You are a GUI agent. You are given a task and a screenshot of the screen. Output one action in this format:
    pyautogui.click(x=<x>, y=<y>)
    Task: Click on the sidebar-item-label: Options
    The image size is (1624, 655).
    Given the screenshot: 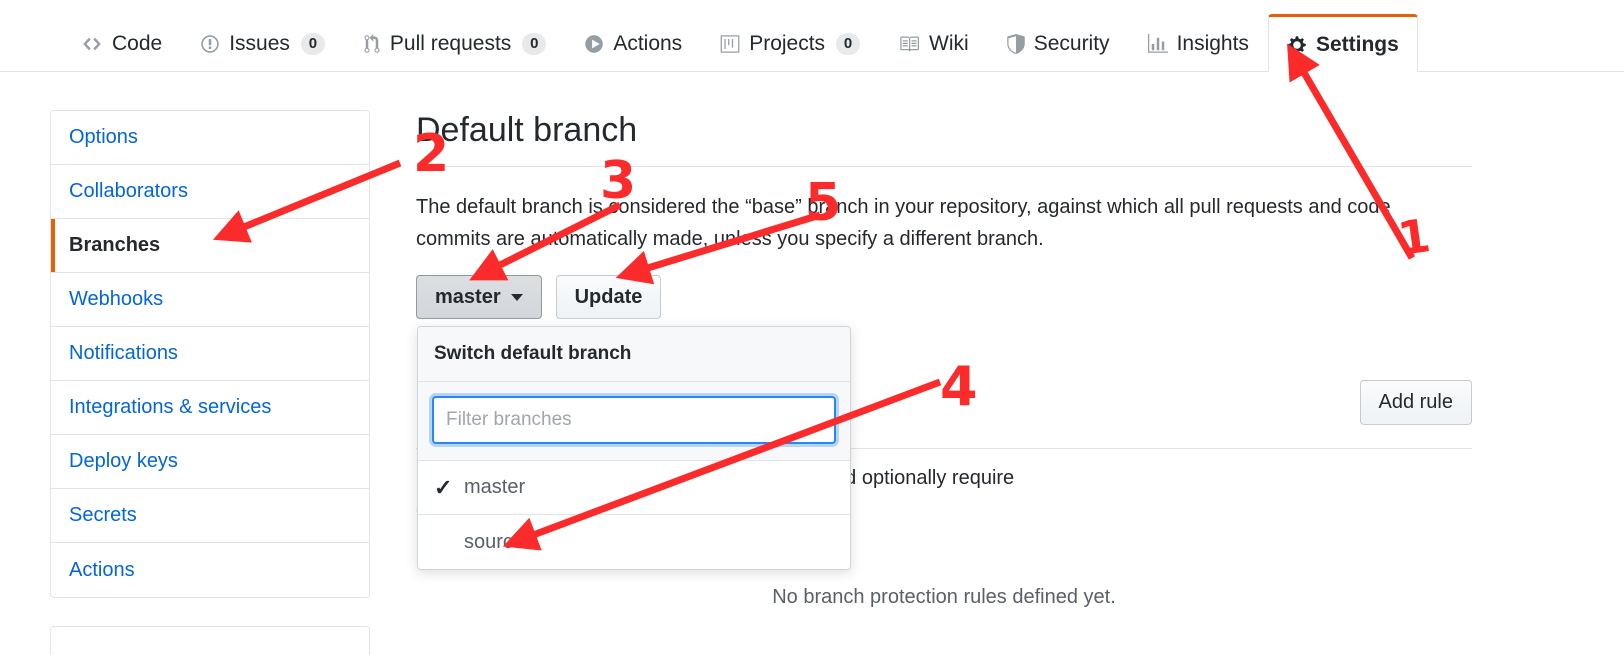 What is the action you would take?
    pyautogui.click(x=103, y=137)
    